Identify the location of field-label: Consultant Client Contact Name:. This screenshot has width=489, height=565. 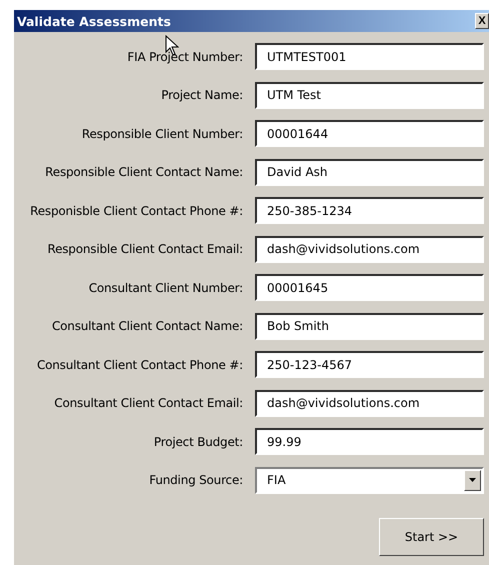
(146, 326).